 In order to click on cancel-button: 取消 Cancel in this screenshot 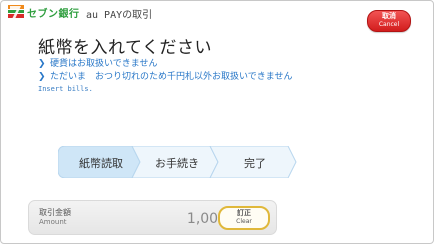, I will do `click(389, 21)`.